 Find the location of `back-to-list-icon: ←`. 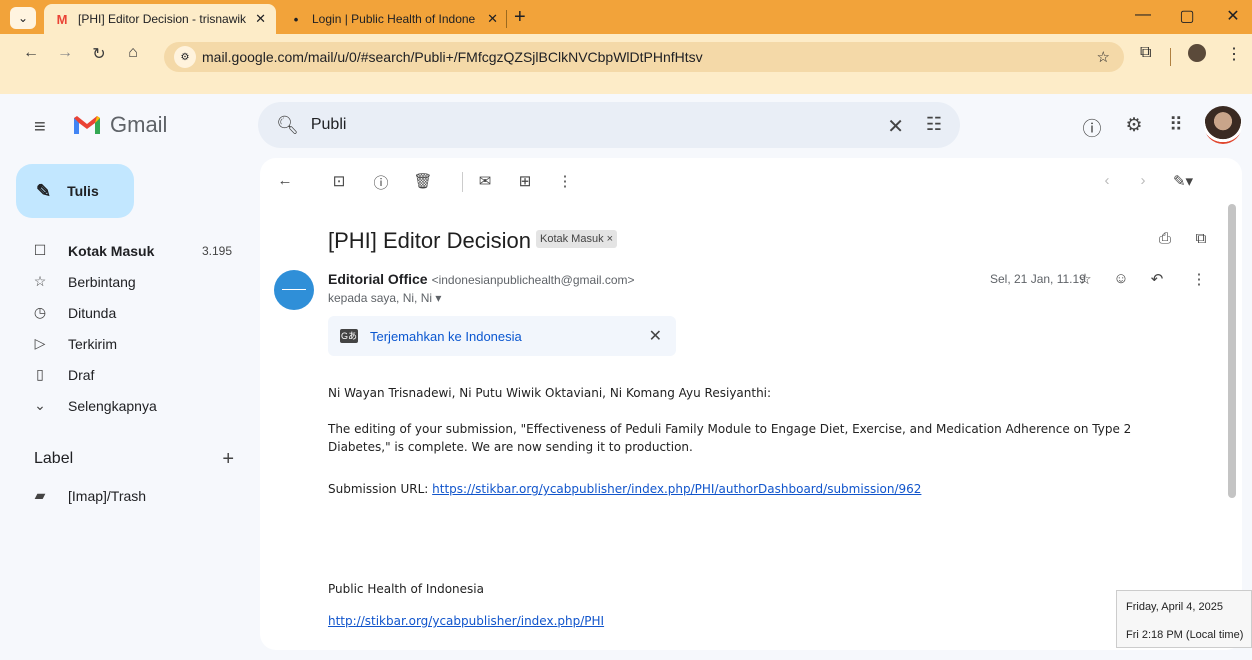

back-to-list-icon: ← is located at coordinates (285, 180).